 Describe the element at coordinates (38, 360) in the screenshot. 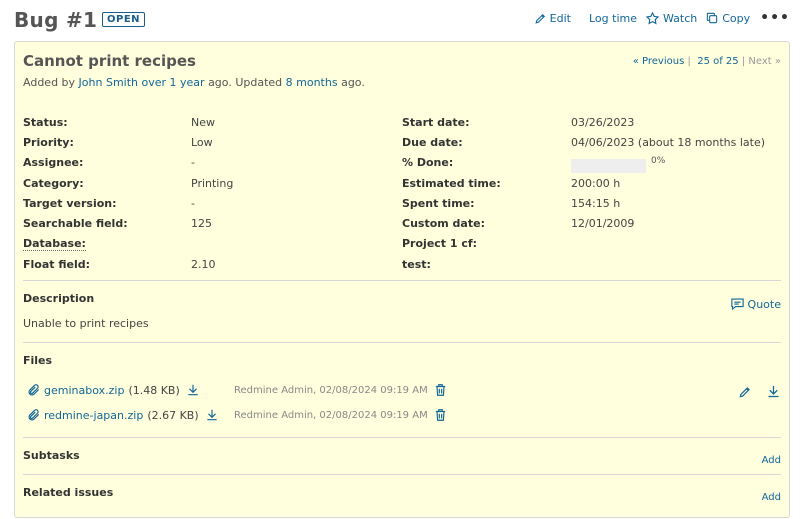

I see `files-title: Files` at that location.